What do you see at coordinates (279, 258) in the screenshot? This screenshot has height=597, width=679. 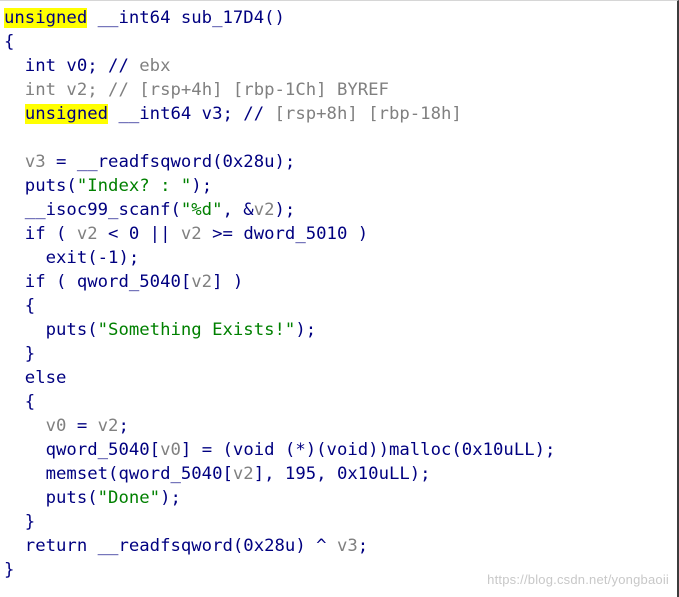 I see `code-line: exit(-1);` at bounding box center [279, 258].